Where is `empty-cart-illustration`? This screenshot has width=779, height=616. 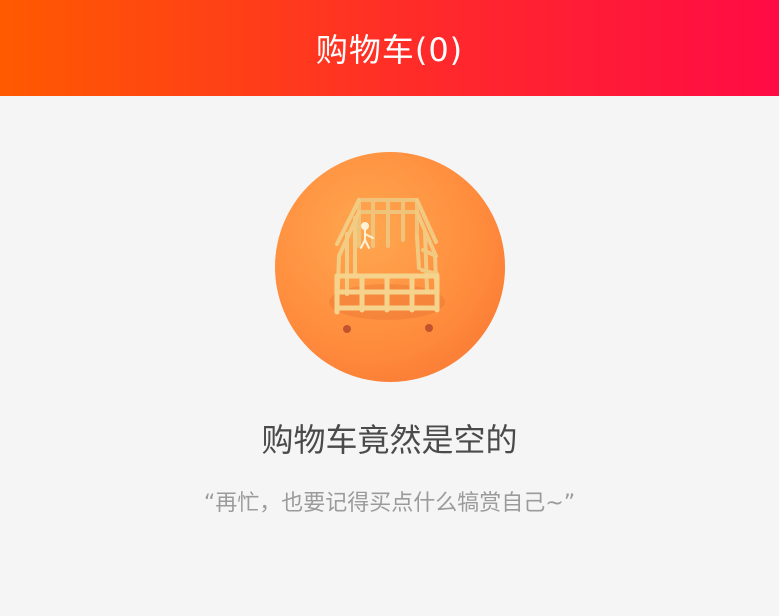 empty-cart-illustration is located at coordinates (390, 267).